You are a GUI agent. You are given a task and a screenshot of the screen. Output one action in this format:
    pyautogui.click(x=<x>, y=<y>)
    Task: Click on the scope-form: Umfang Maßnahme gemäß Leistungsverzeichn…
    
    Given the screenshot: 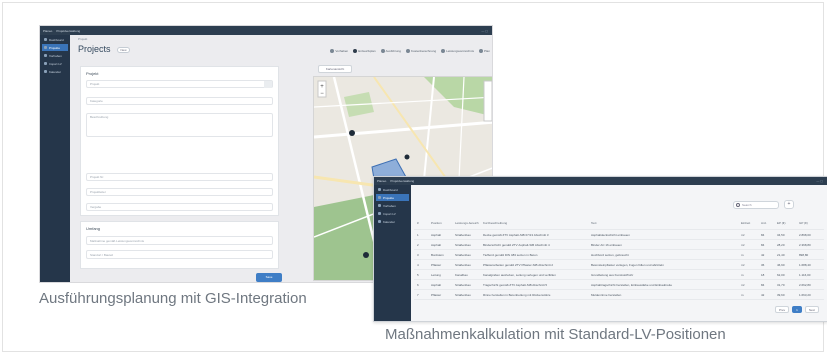 What is the action you would take?
    pyautogui.click(x=179, y=245)
    